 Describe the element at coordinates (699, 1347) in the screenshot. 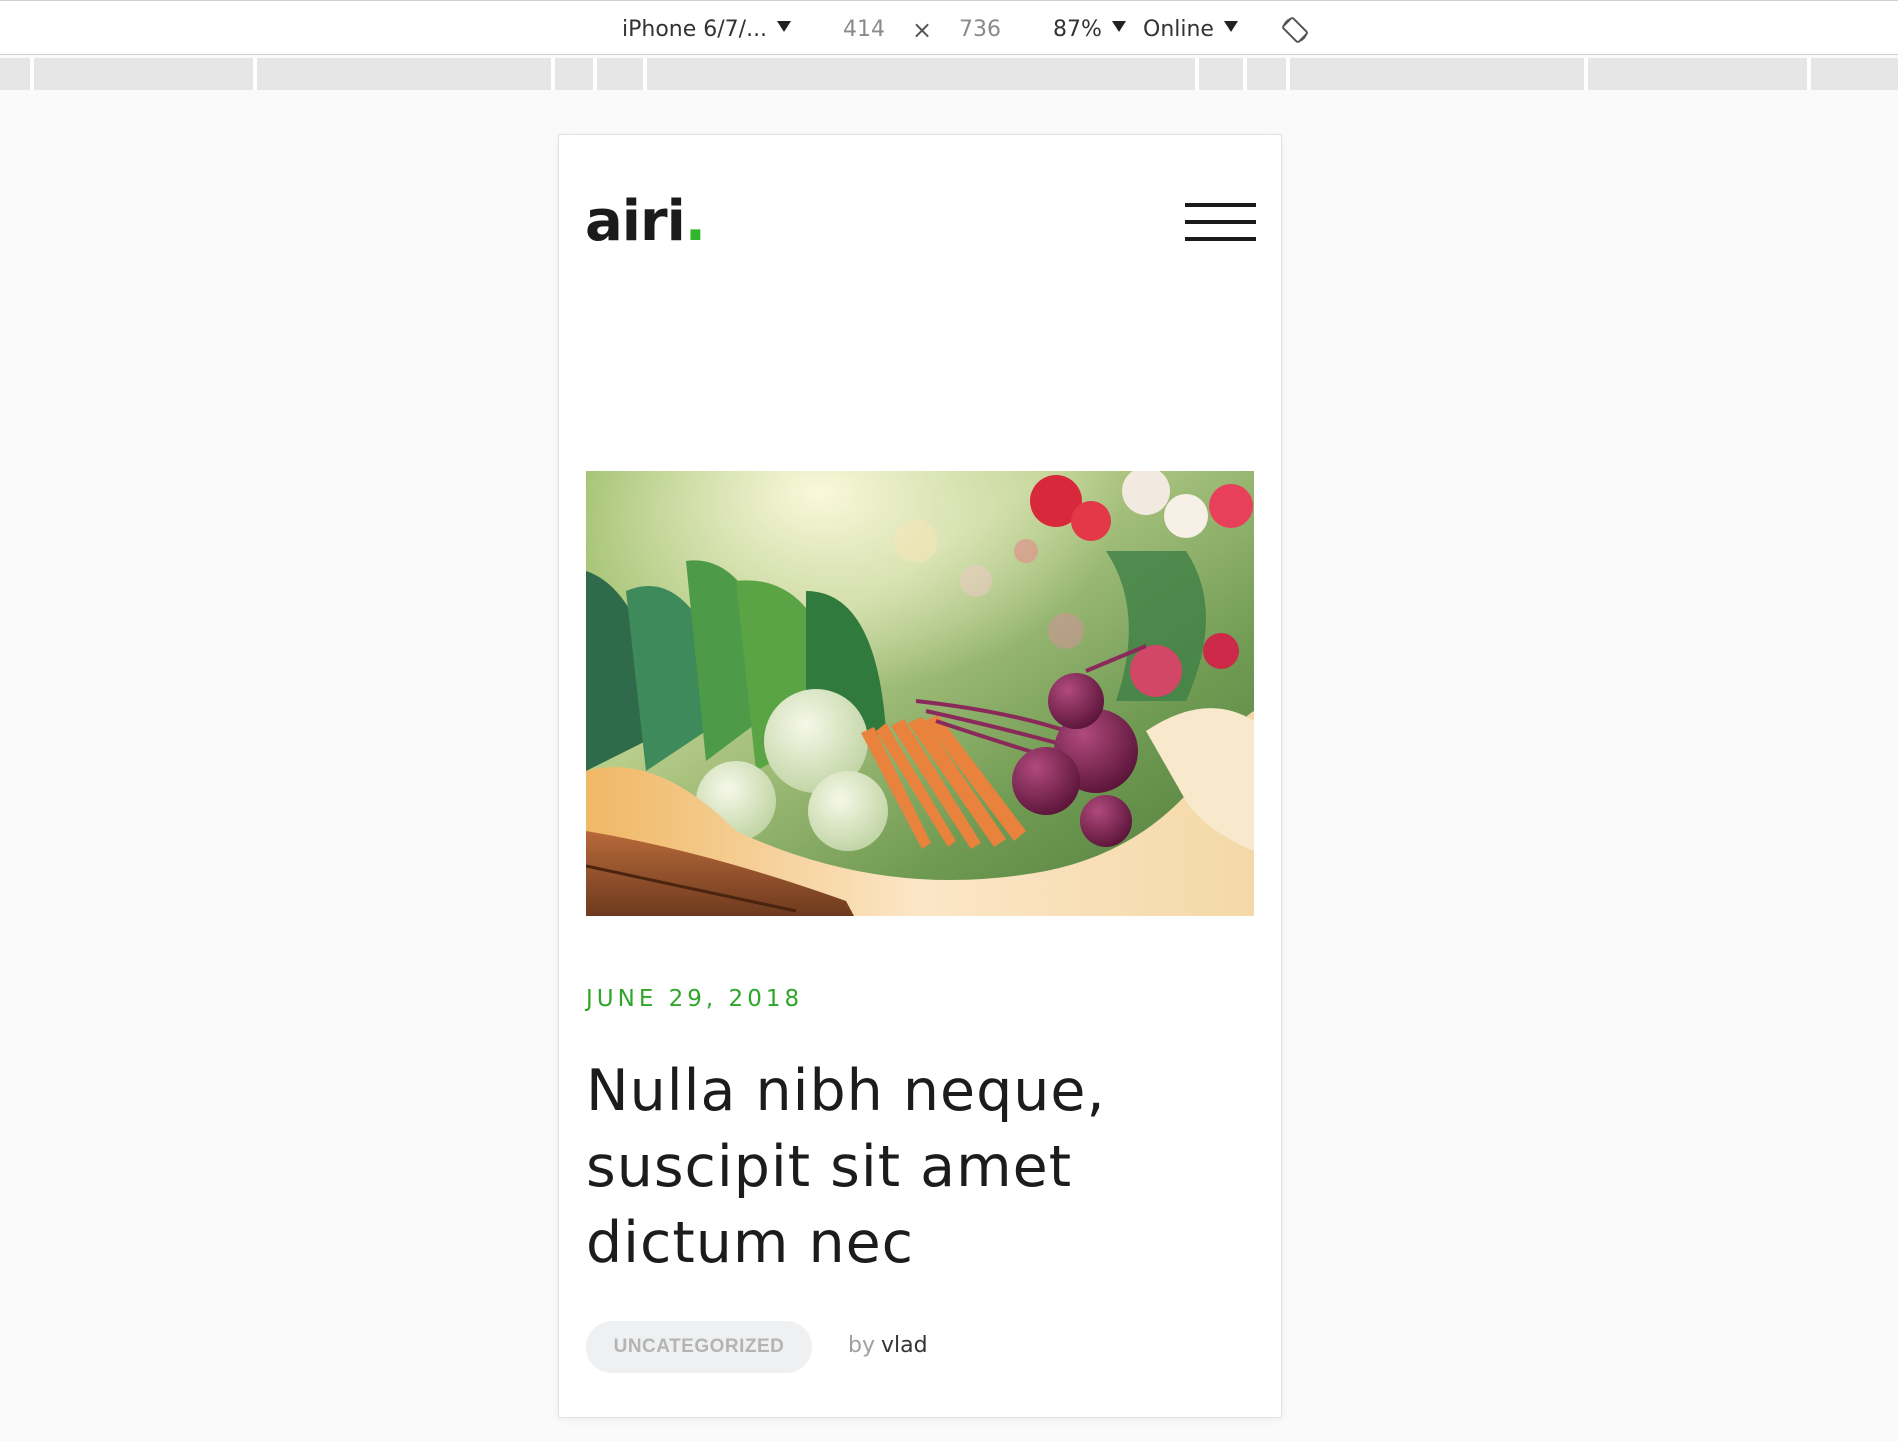

I see `category-badge: UNCATEGORIZED` at that location.